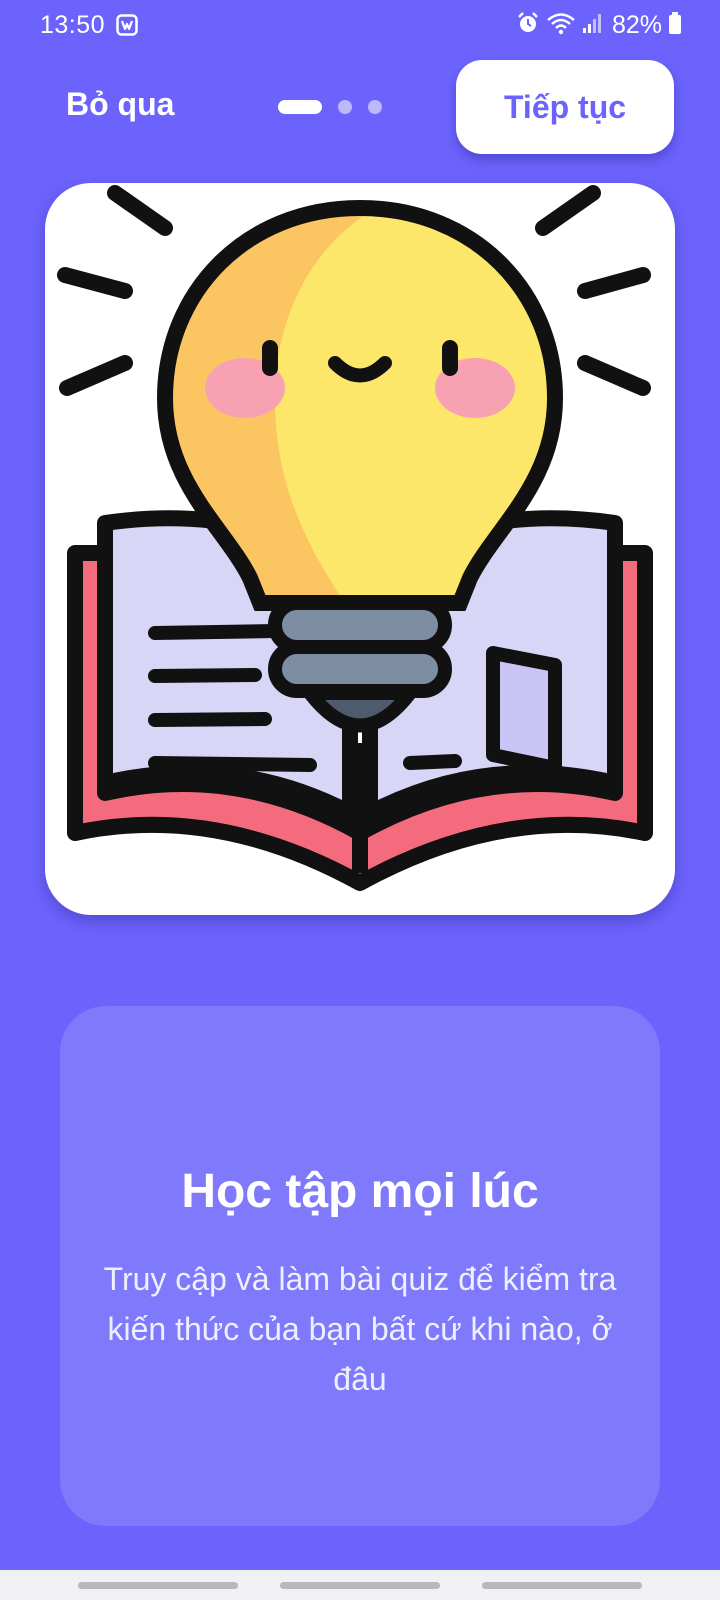  I want to click on signal-icon, so click(592, 25).